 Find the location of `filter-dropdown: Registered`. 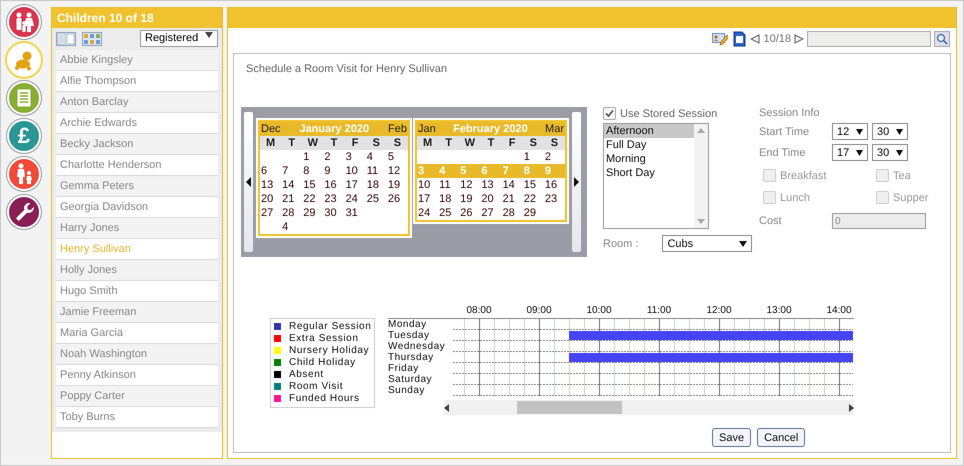

filter-dropdown: Registered is located at coordinates (179, 38).